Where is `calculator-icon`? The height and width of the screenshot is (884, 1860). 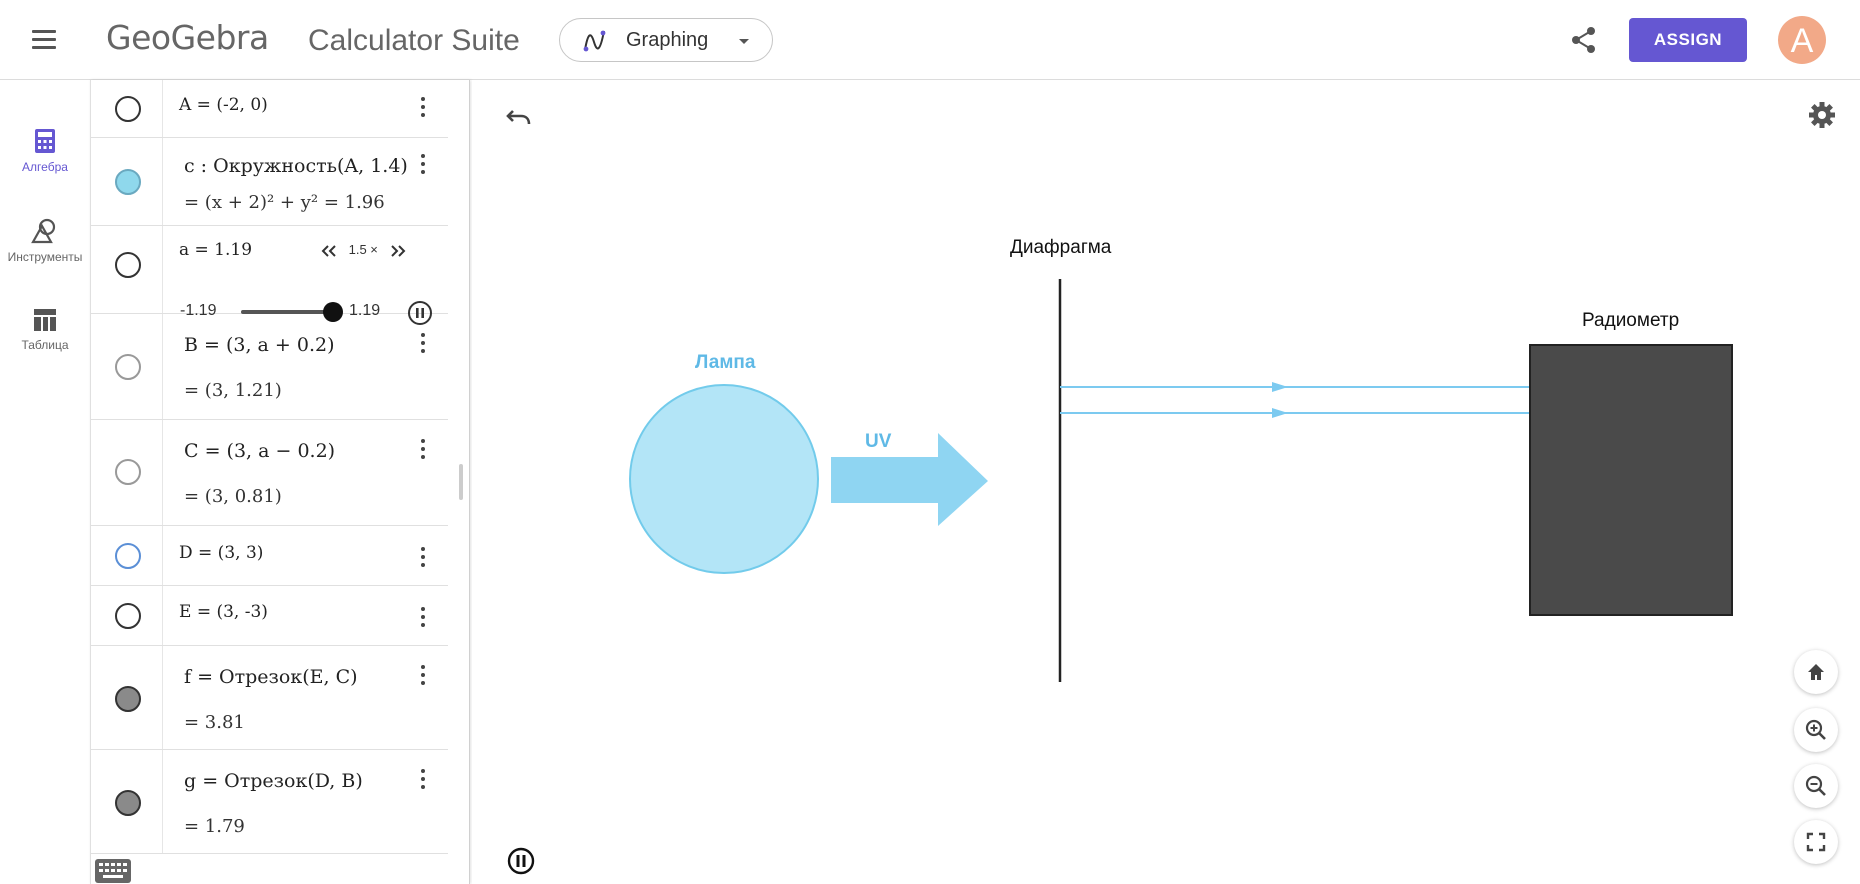 calculator-icon is located at coordinates (45, 141).